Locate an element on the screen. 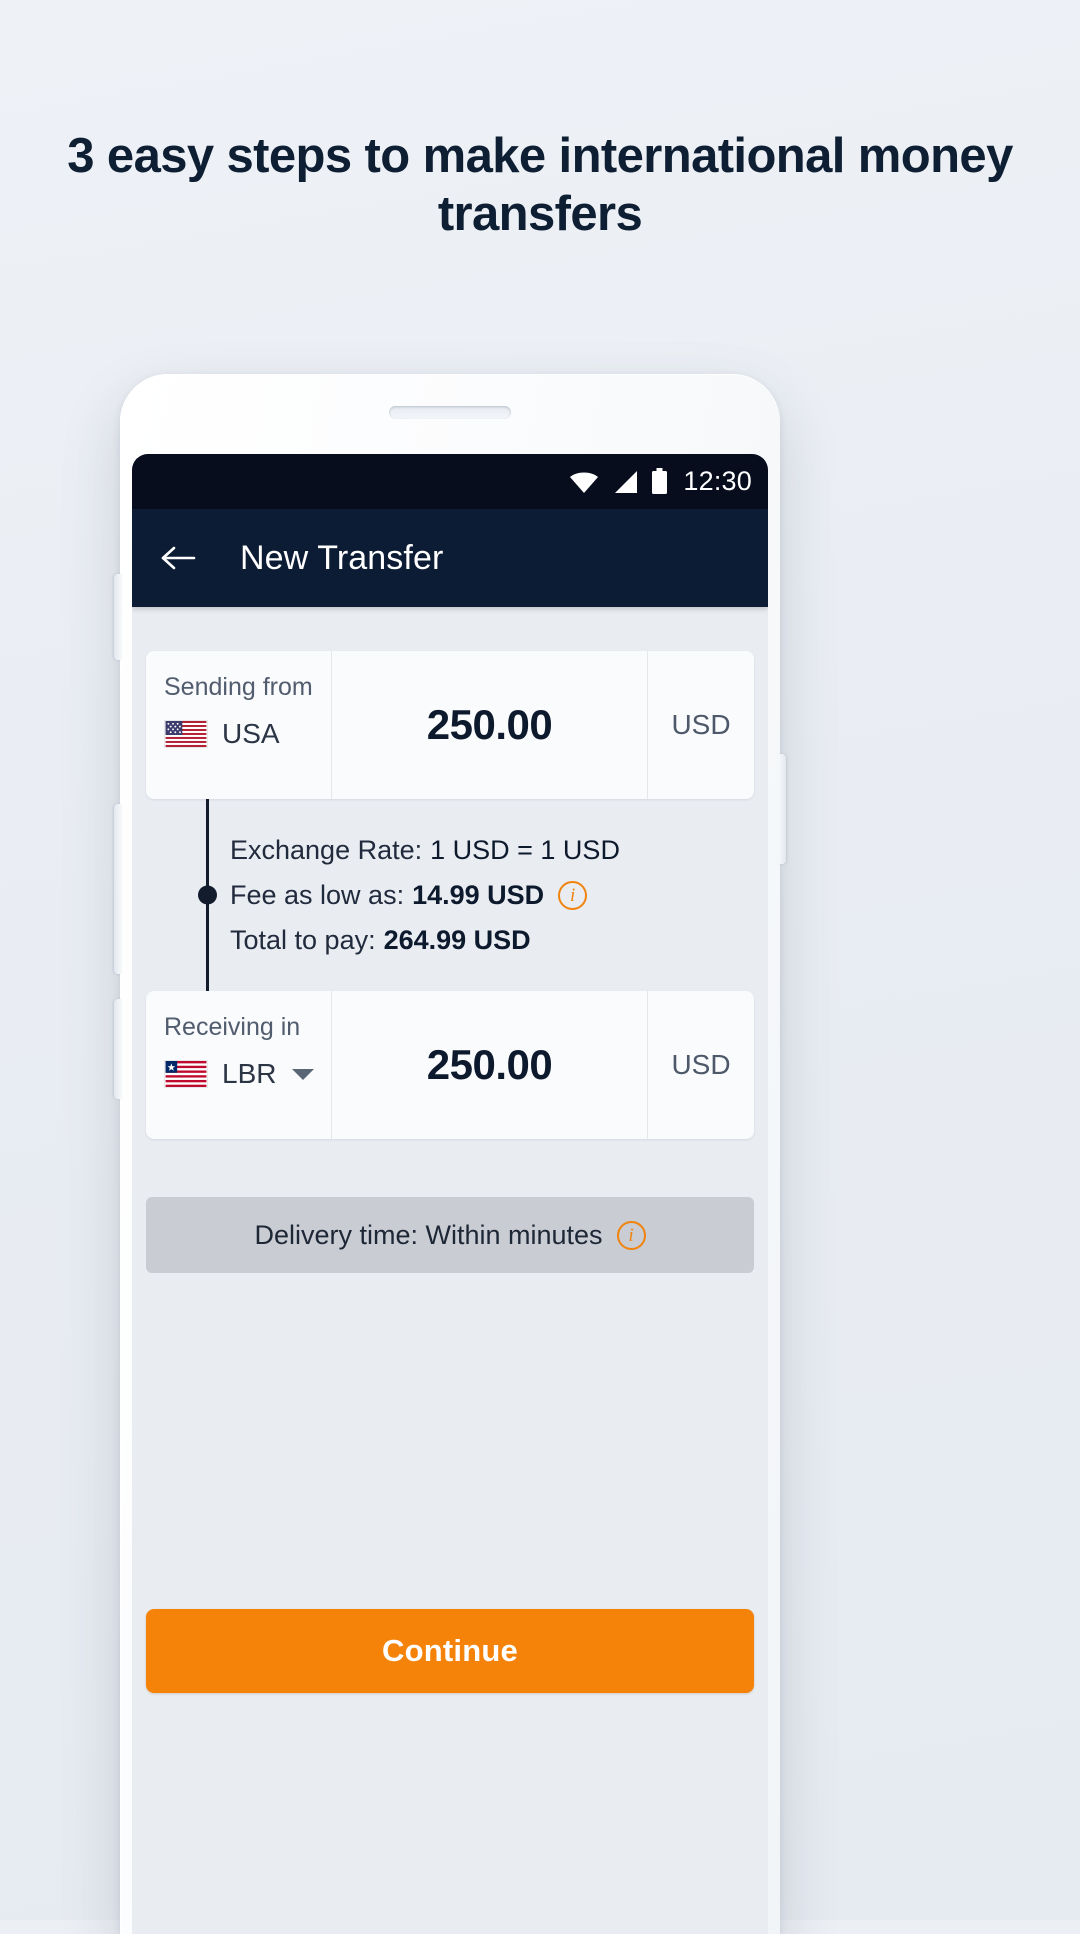 The width and height of the screenshot is (1080, 1934). receiving-country-name: LBR is located at coordinates (249, 1073).